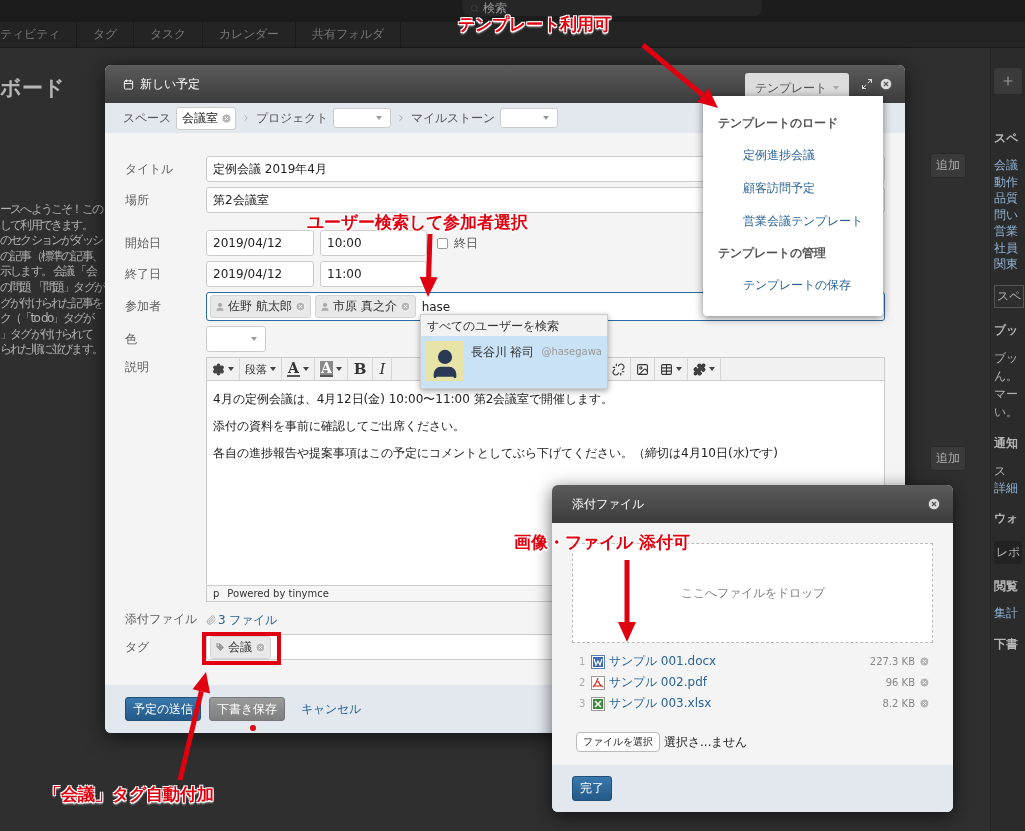  What do you see at coordinates (292, 118) in the screenshot?
I see `project-label: プロジェクト` at bounding box center [292, 118].